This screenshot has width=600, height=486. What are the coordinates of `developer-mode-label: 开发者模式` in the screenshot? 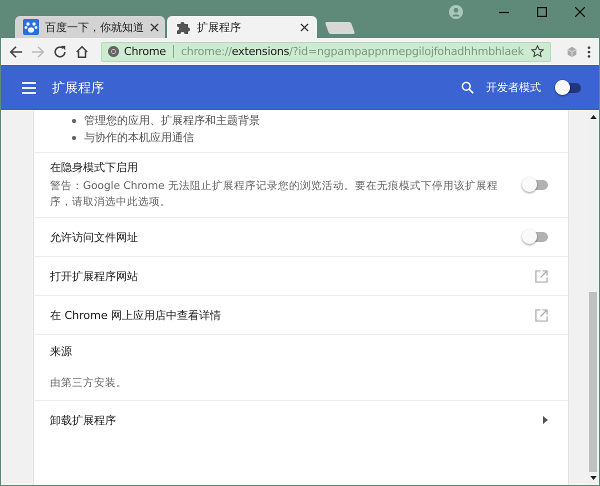 It's located at (513, 87).